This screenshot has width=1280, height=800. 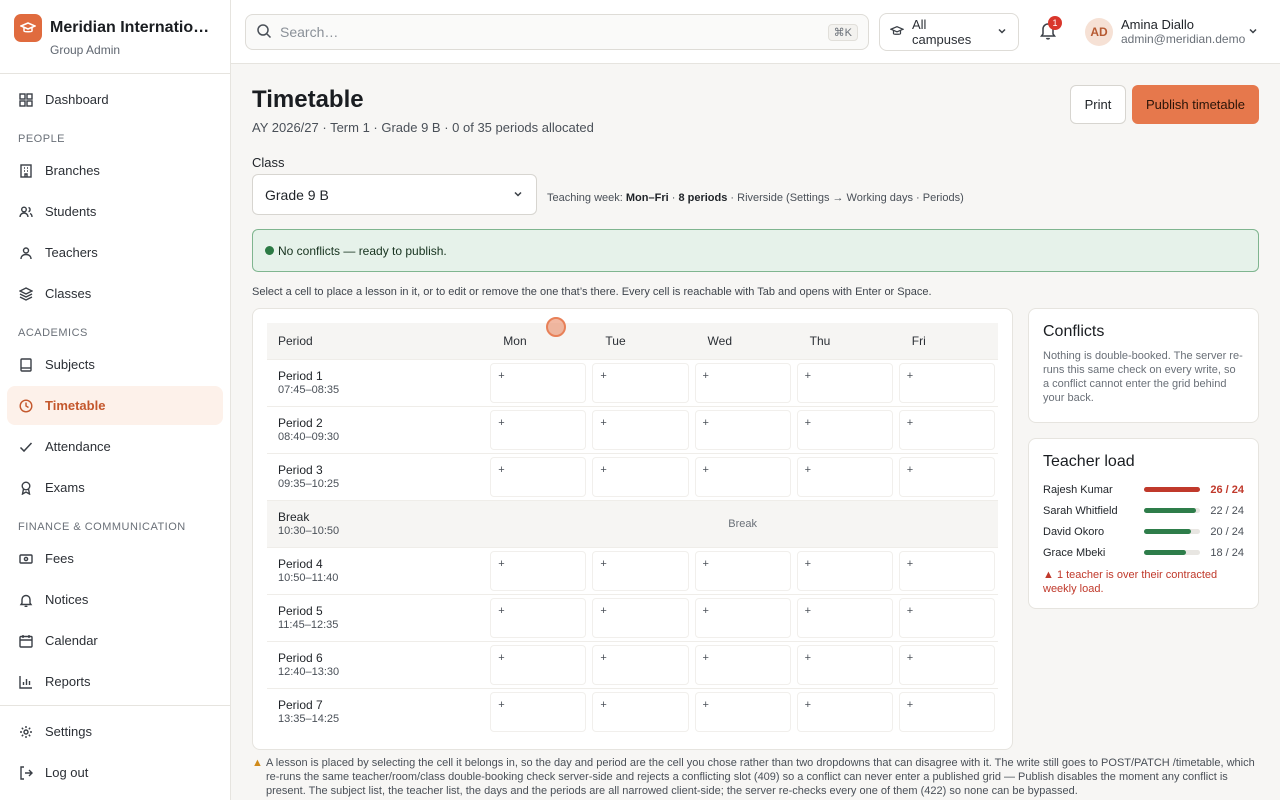 What do you see at coordinates (1074, 531) in the screenshot?
I see `teacher-name: David Okoro` at bounding box center [1074, 531].